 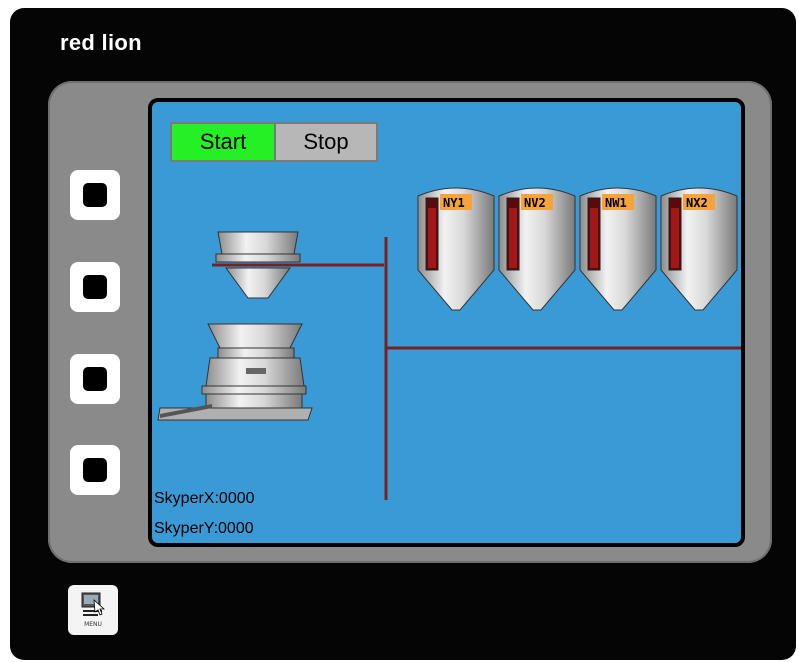 I want to click on red-lion-logo: red lion, so click(x=101, y=43).